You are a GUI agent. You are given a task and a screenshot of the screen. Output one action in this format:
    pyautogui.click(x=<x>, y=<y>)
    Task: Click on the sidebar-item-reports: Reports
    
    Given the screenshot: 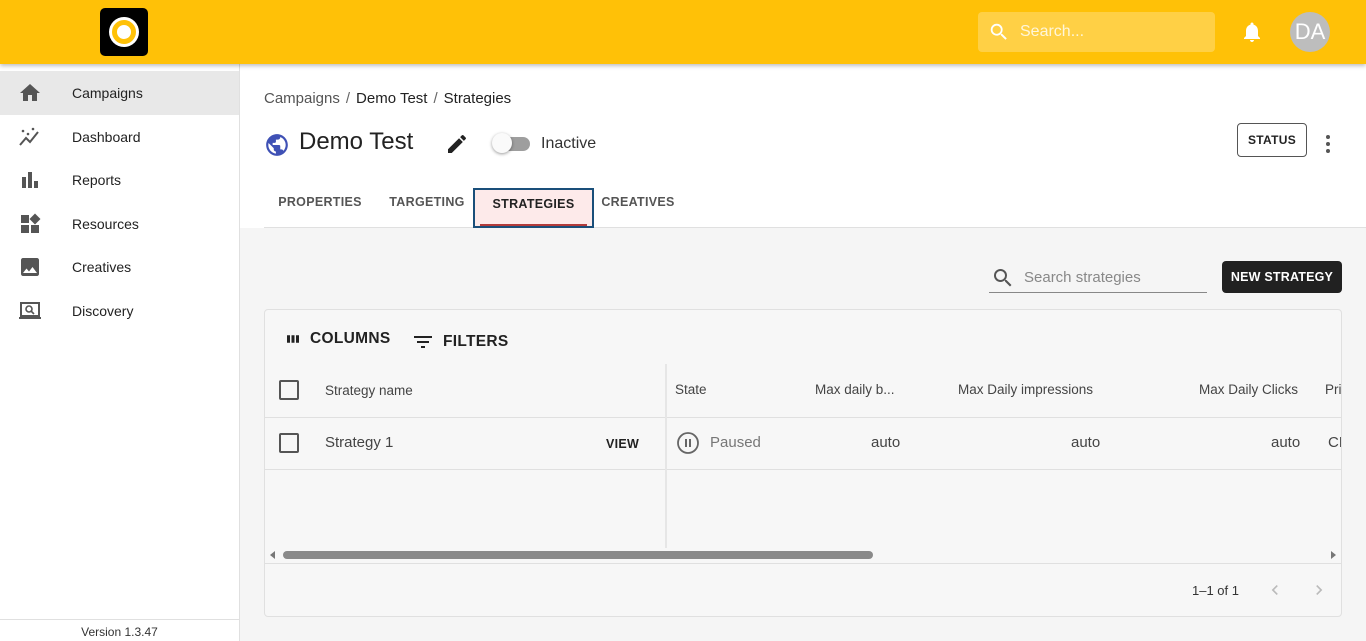 What is the action you would take?
    pyautogui.click(x=119, y=180)
    